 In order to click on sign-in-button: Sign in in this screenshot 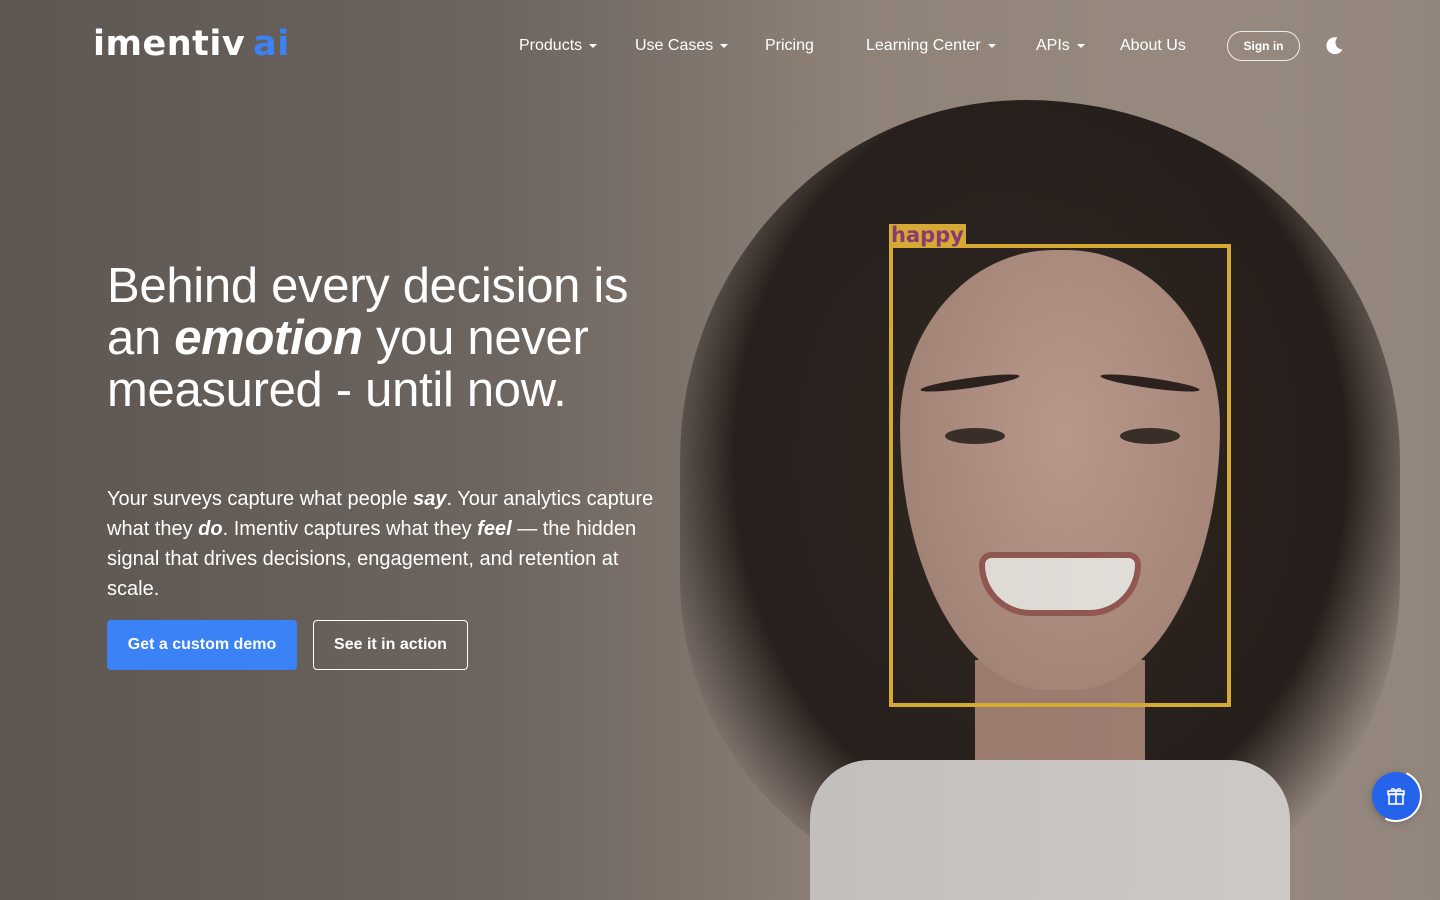, I will do `click(1263, 46)`.